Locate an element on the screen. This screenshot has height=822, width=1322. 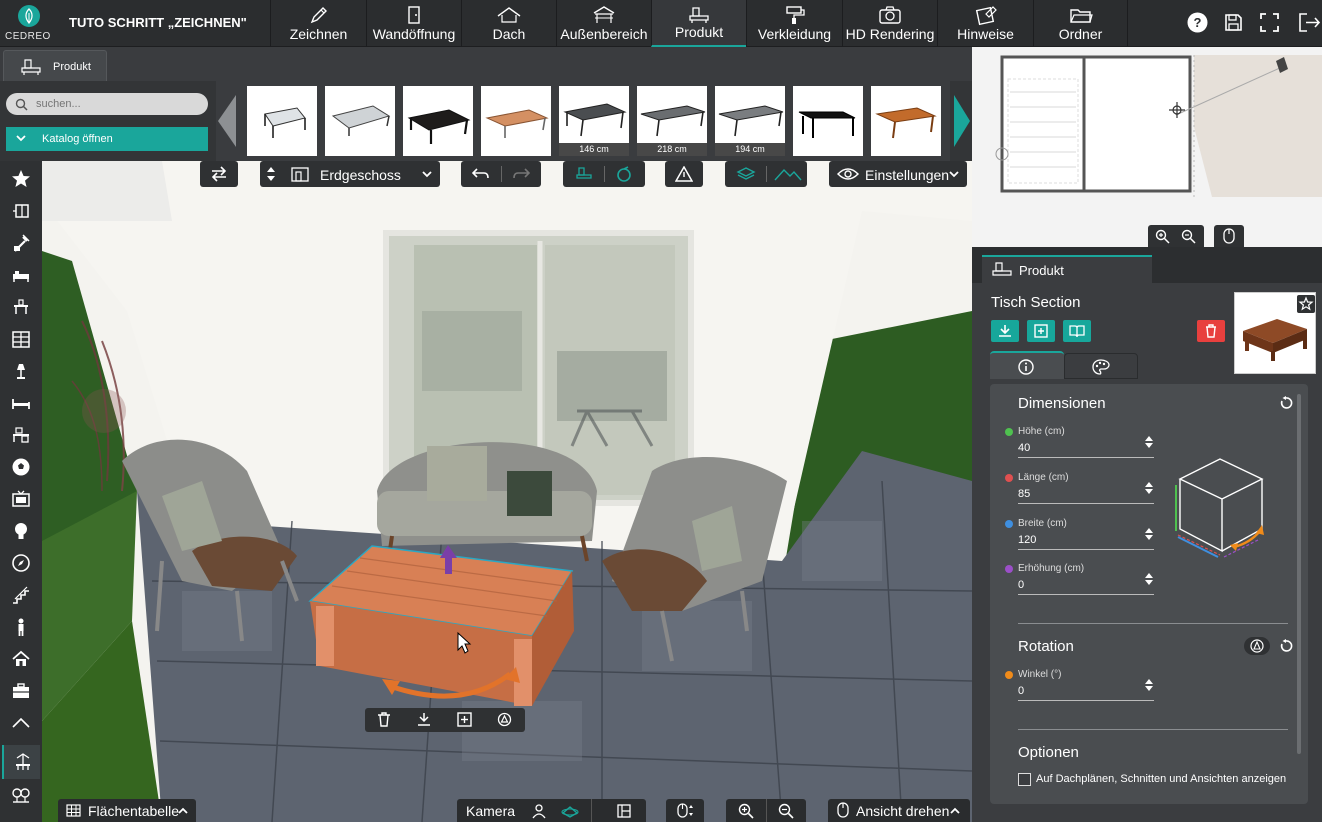
cedreo-logo: CEDREO is located at coordinates (29, 23).